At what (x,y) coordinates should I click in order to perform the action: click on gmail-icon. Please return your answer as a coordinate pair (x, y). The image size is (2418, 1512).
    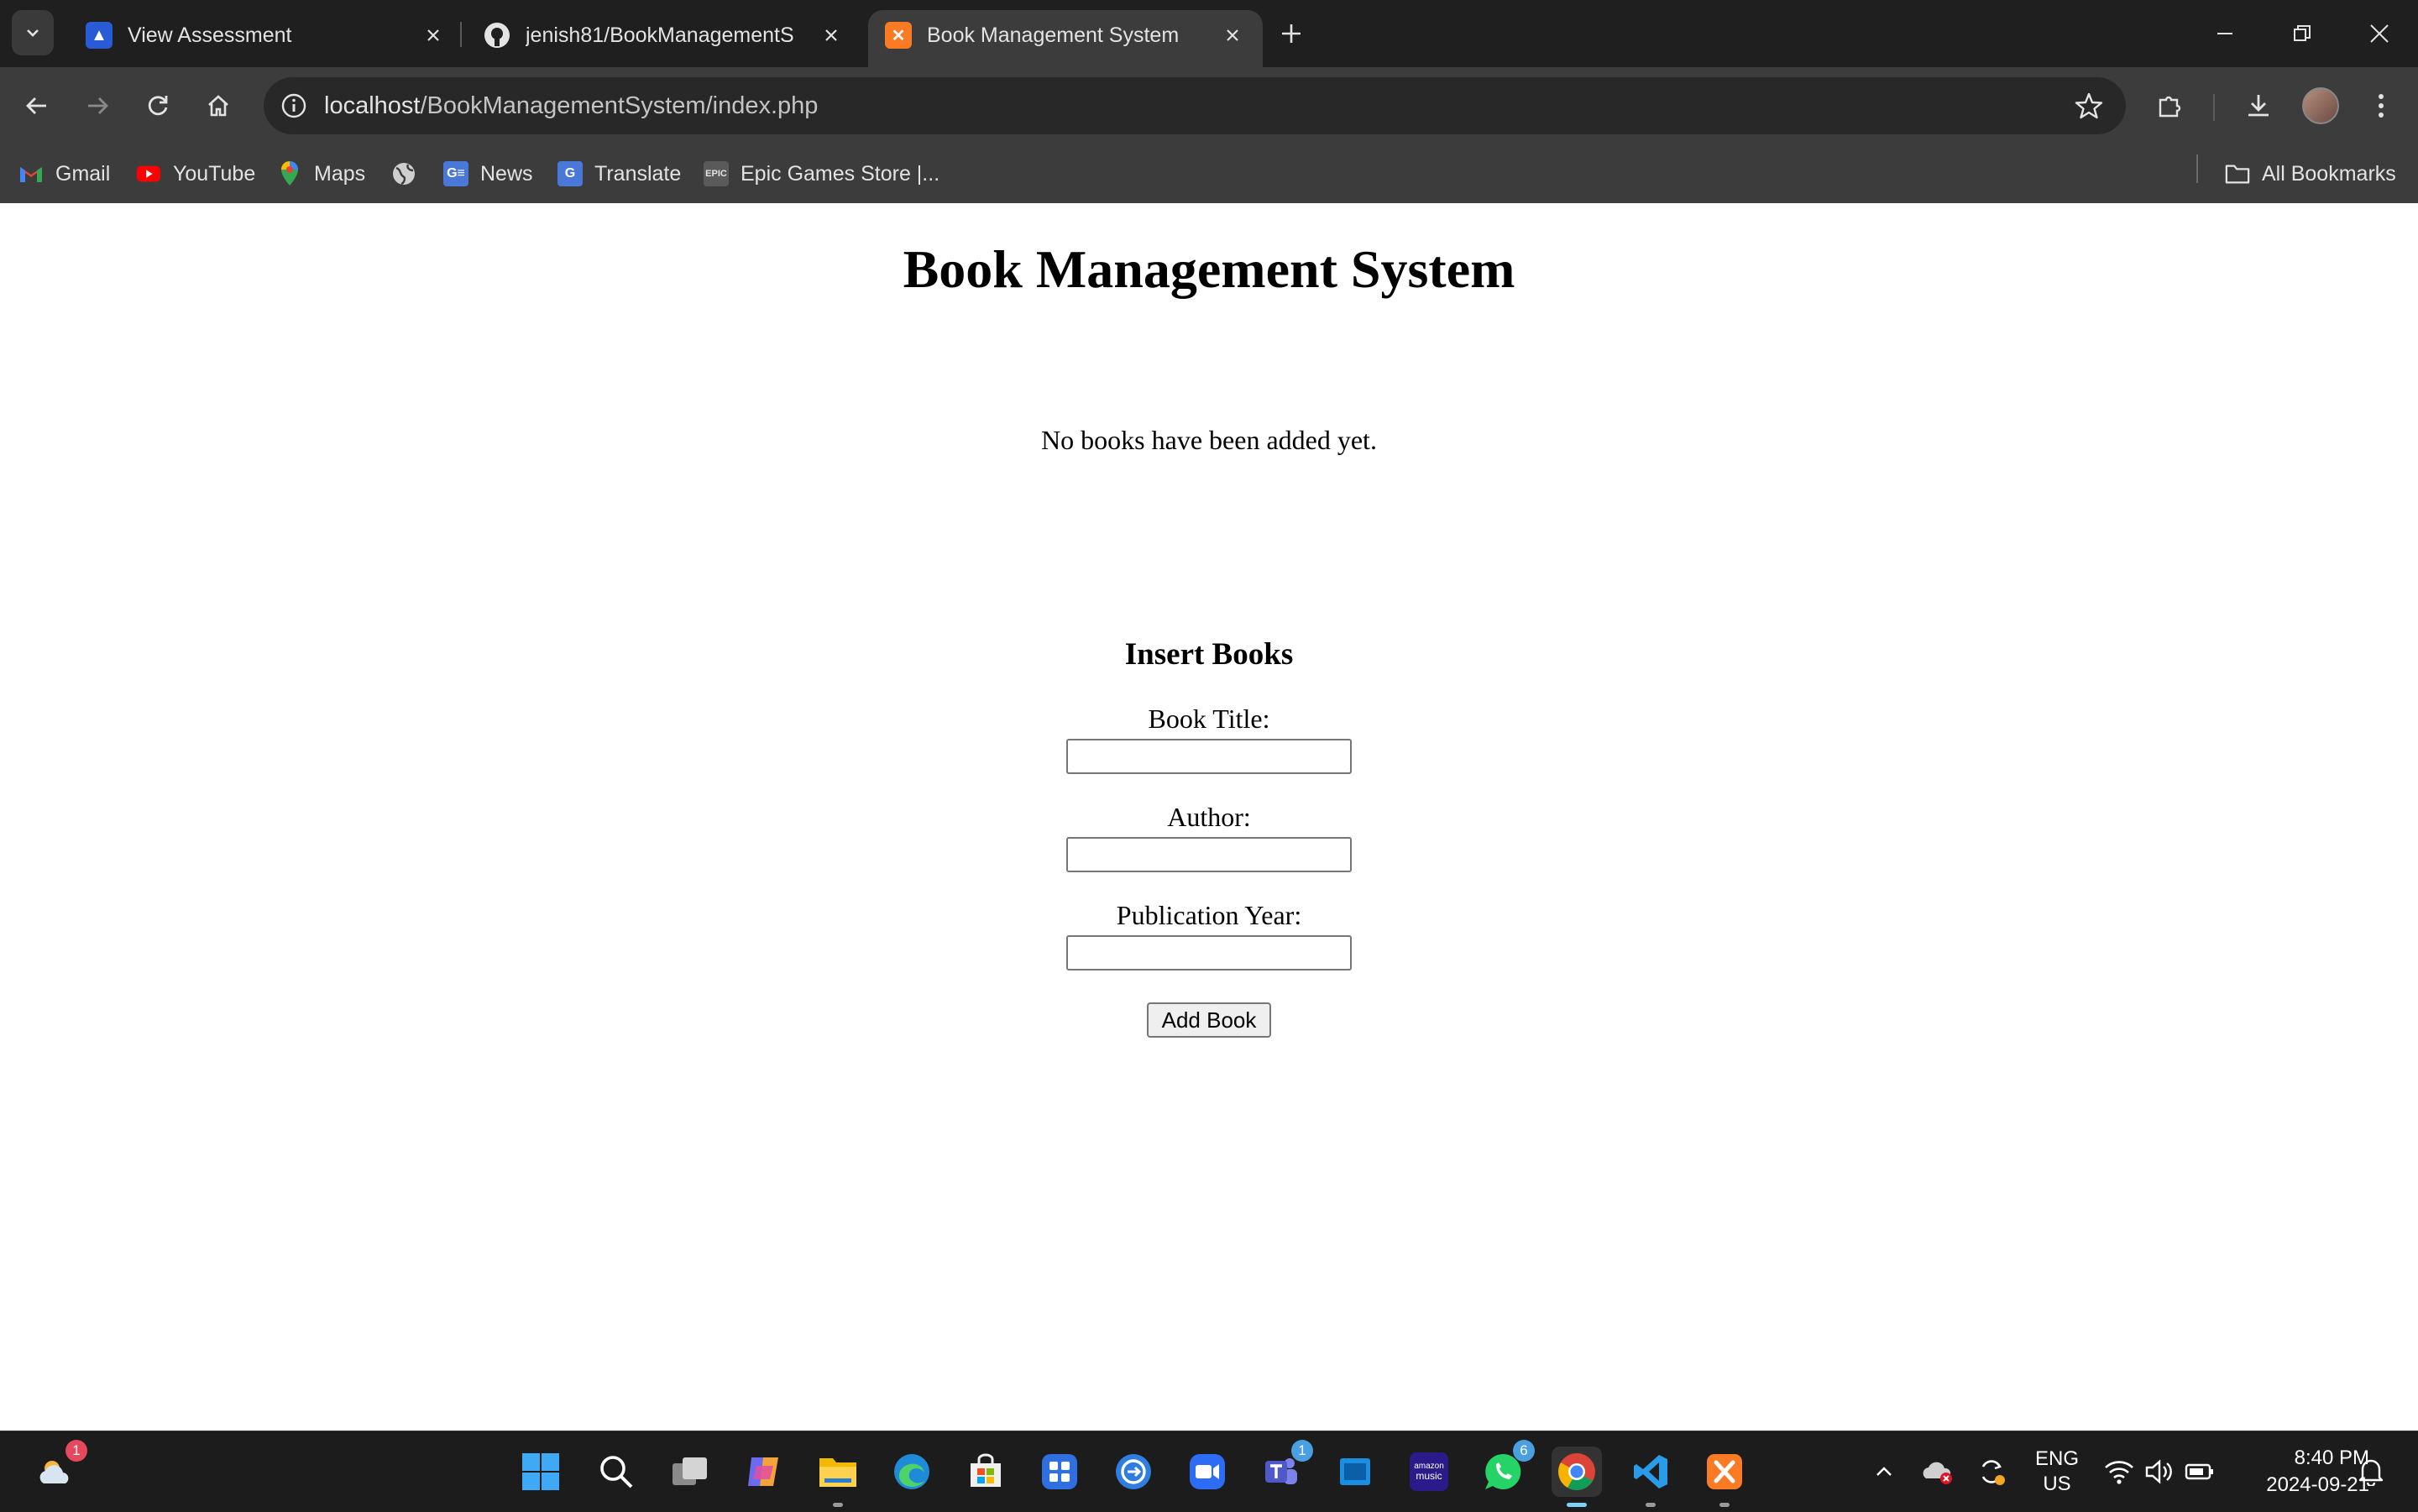
    Looking at the image, I should click on (31, 173).